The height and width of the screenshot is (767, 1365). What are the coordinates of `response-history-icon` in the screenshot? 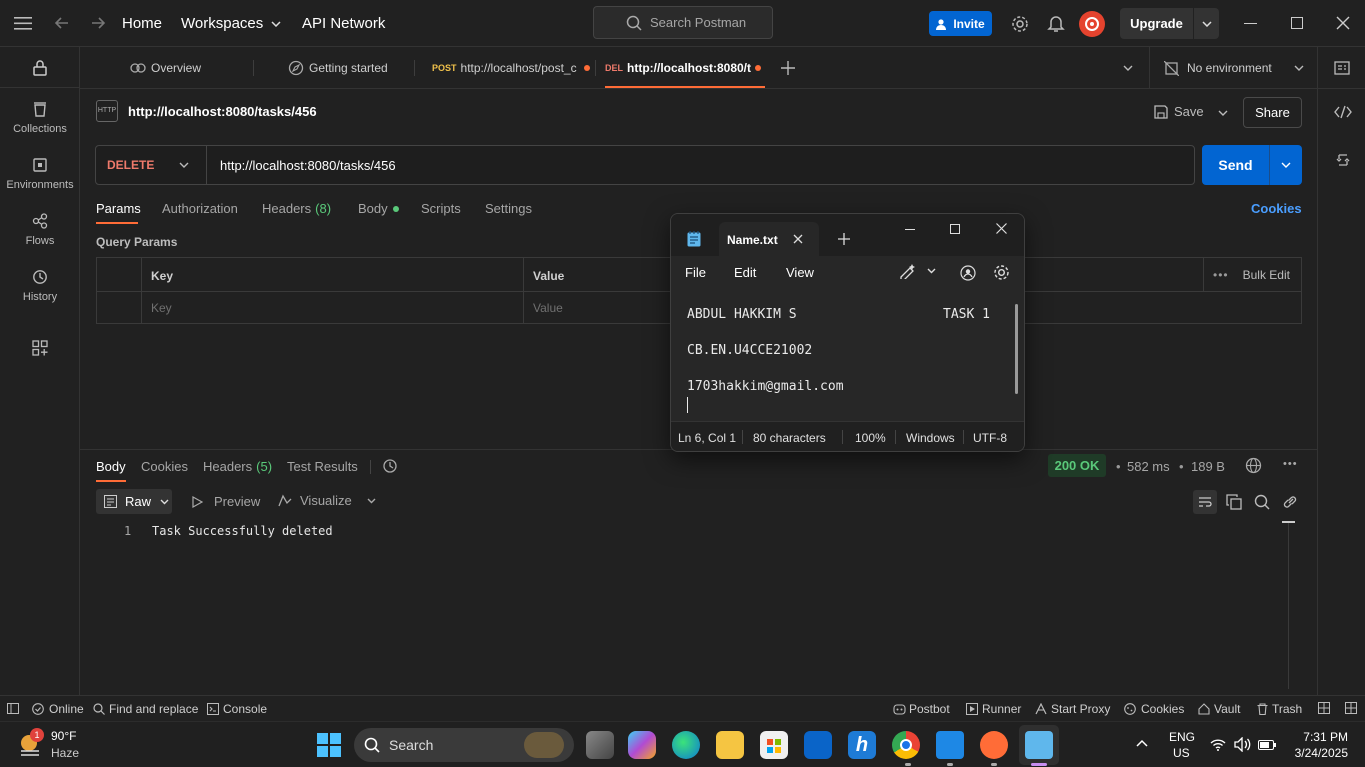 It's located at (390, 466).